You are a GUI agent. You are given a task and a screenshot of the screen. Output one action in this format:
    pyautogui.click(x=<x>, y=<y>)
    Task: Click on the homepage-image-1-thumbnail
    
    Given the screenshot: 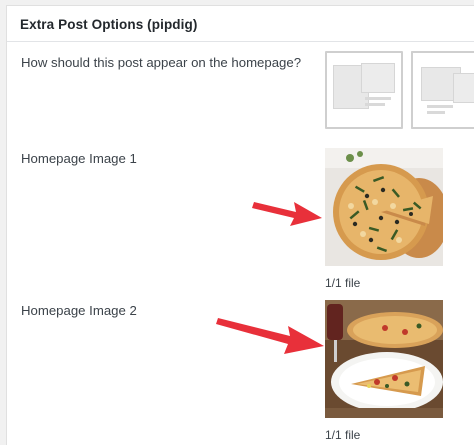 What is the action you would take?
    pyautogui.click(x=384, y=207)
    